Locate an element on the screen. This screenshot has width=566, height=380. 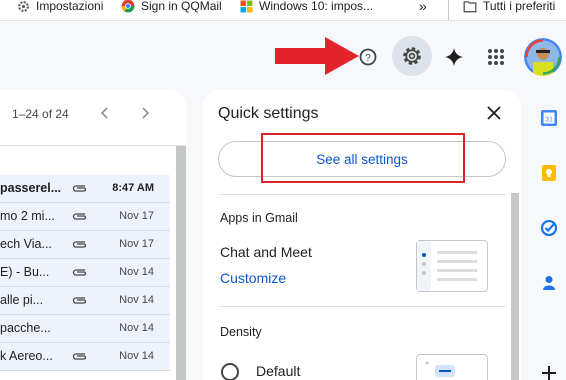
tasks-icon is located at coordinates (549, 228).